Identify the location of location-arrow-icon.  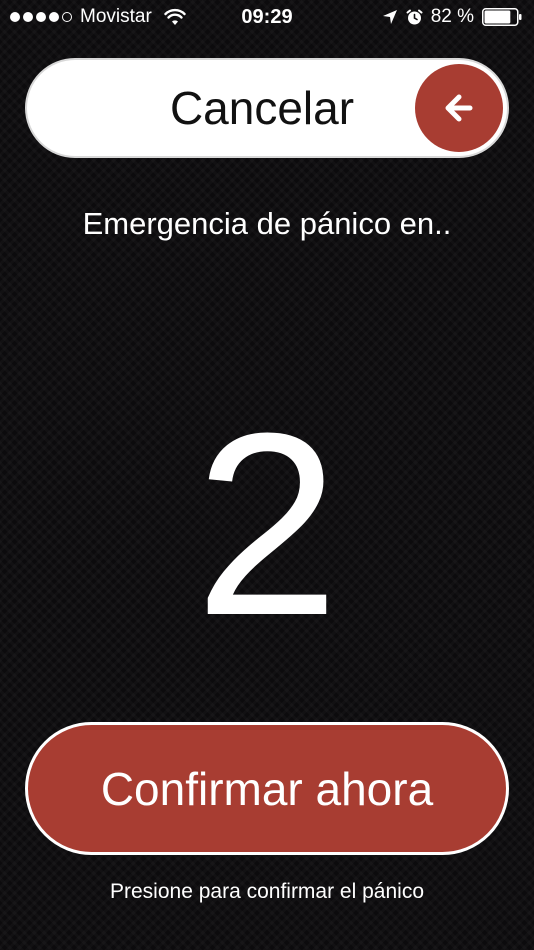
(389, 17).